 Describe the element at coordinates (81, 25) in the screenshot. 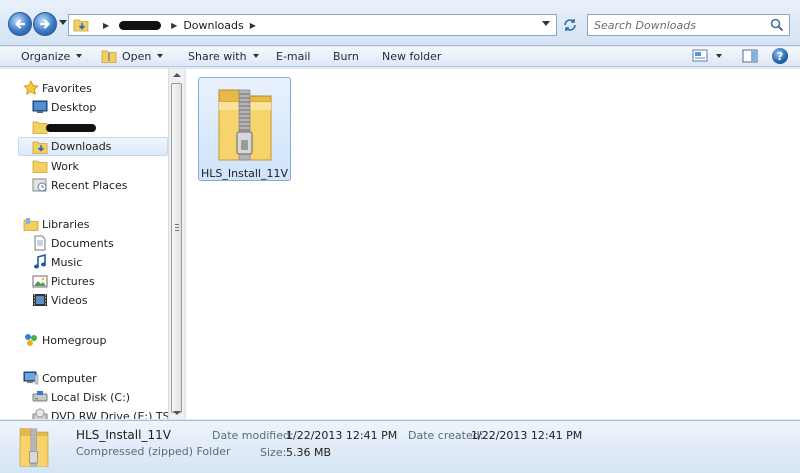

I see `downloads-folder-icon` at that location.